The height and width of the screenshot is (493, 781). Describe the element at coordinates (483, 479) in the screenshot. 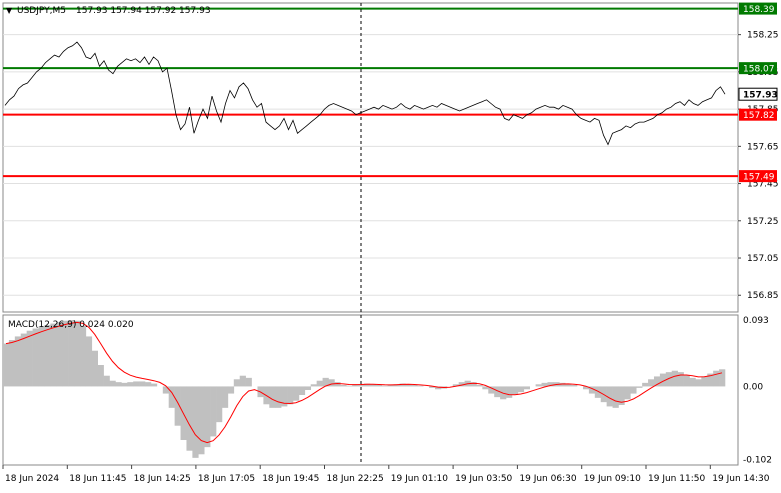

I see `time-tick-label: 19 Jun 03:50` at that location.